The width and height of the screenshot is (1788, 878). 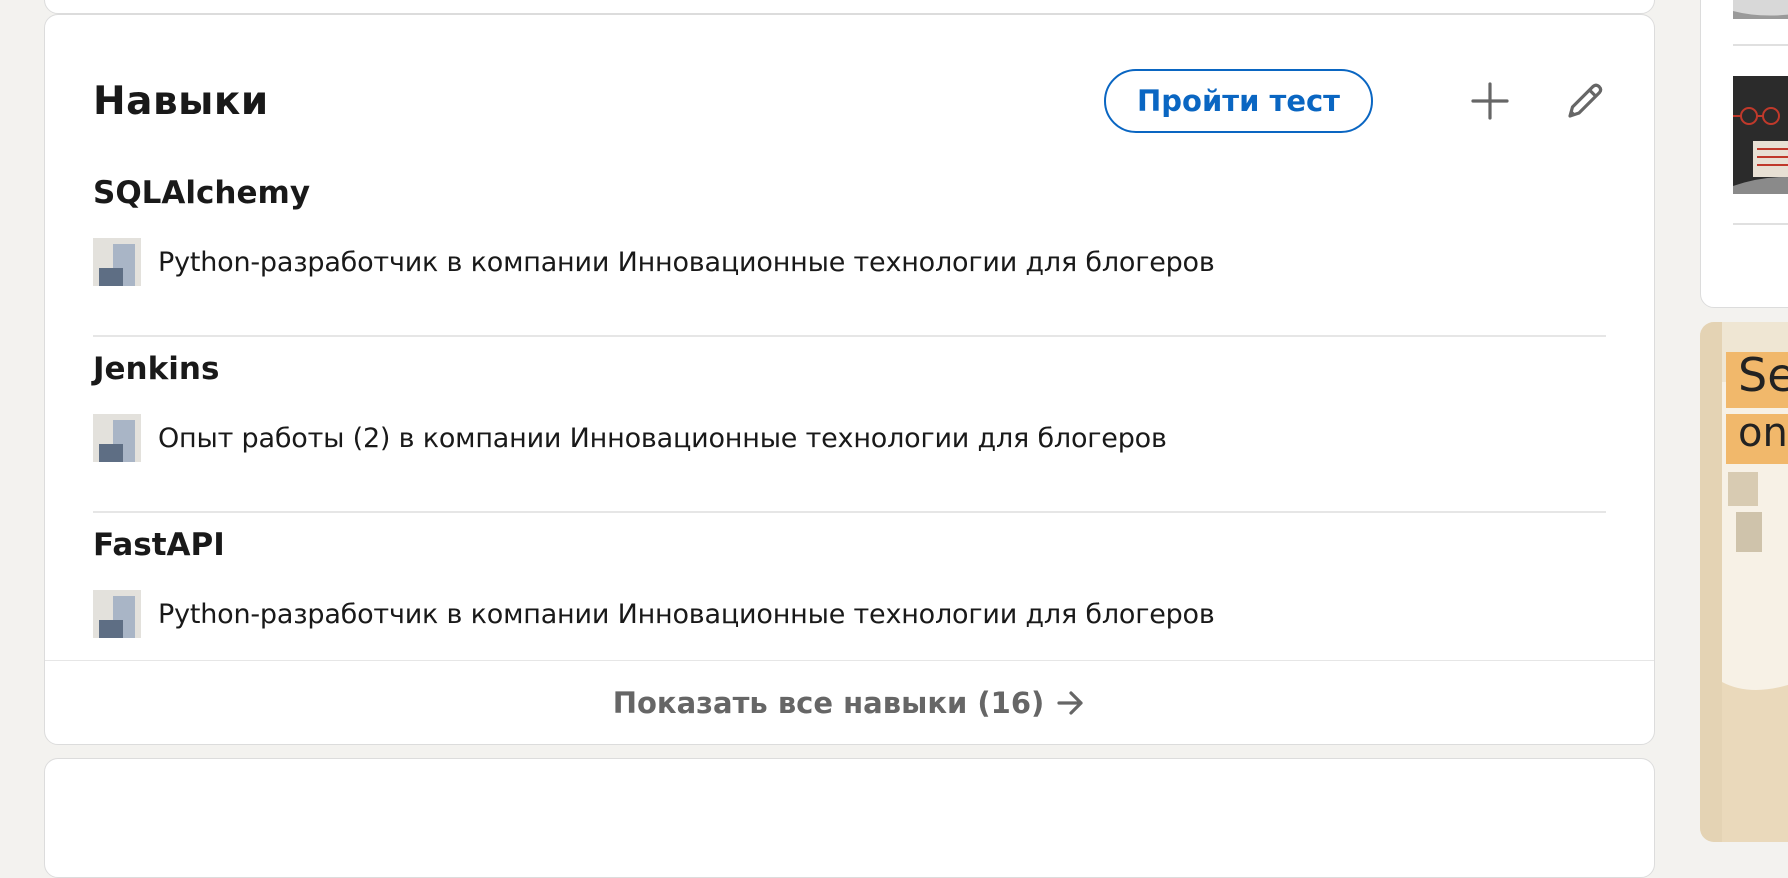 I want to click on rail-thumbnail-image, so click(x=1760, y=135).